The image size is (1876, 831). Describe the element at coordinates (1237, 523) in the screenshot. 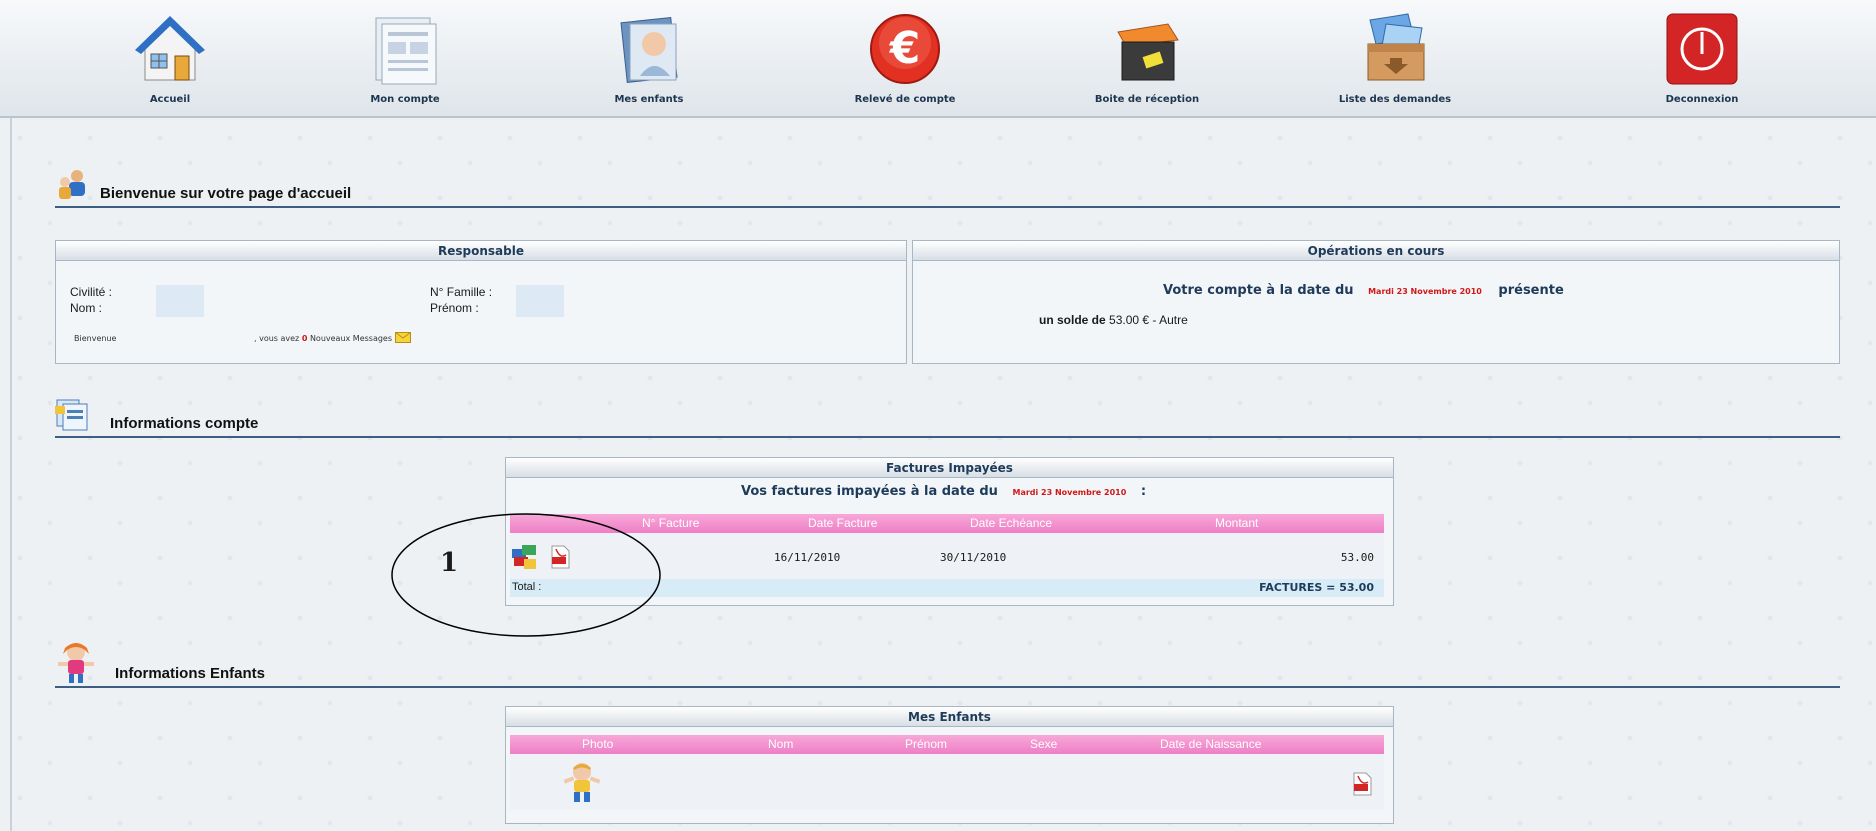

I see `col-montant: Montant` at that location.